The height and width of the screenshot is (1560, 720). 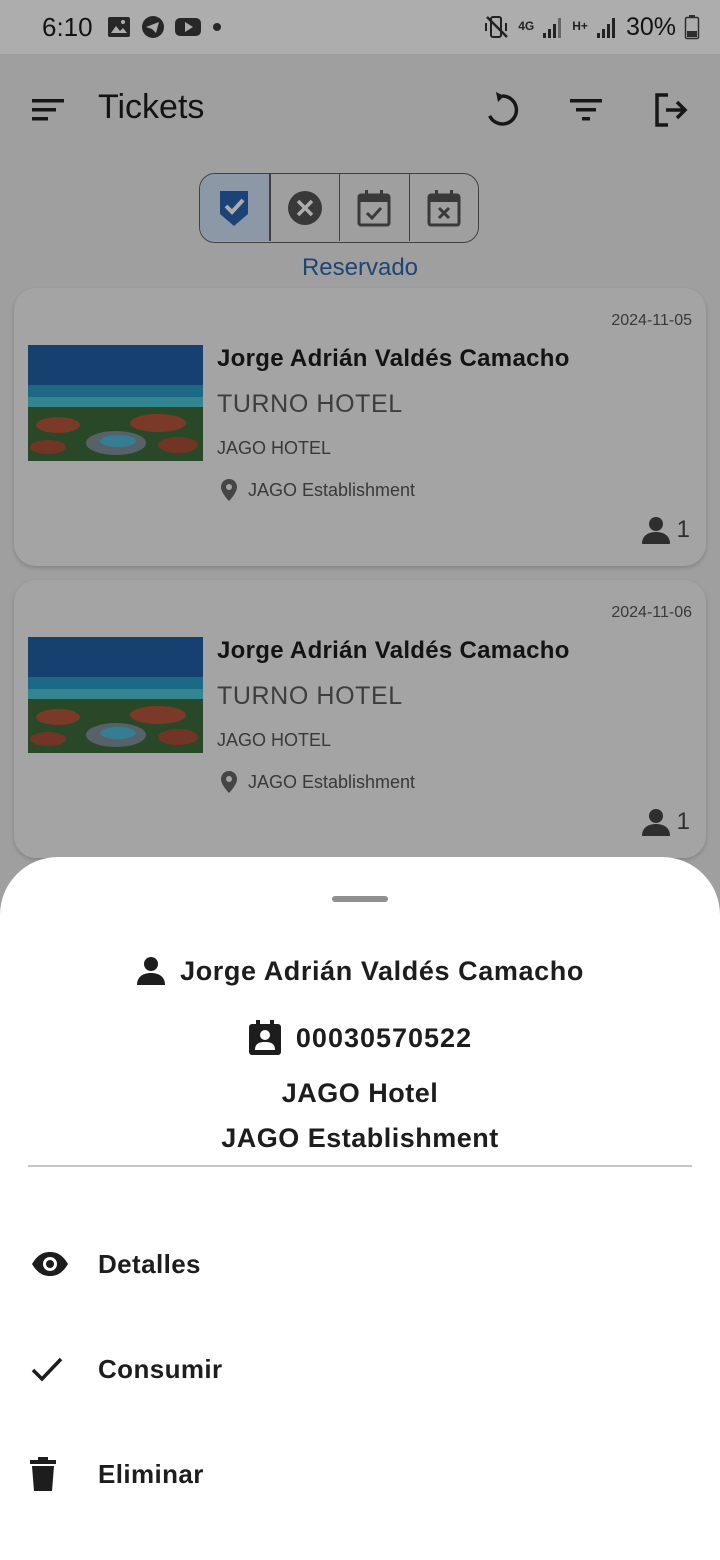 I want to click on consume-button: Consumir, so click(x=360, y=1369).